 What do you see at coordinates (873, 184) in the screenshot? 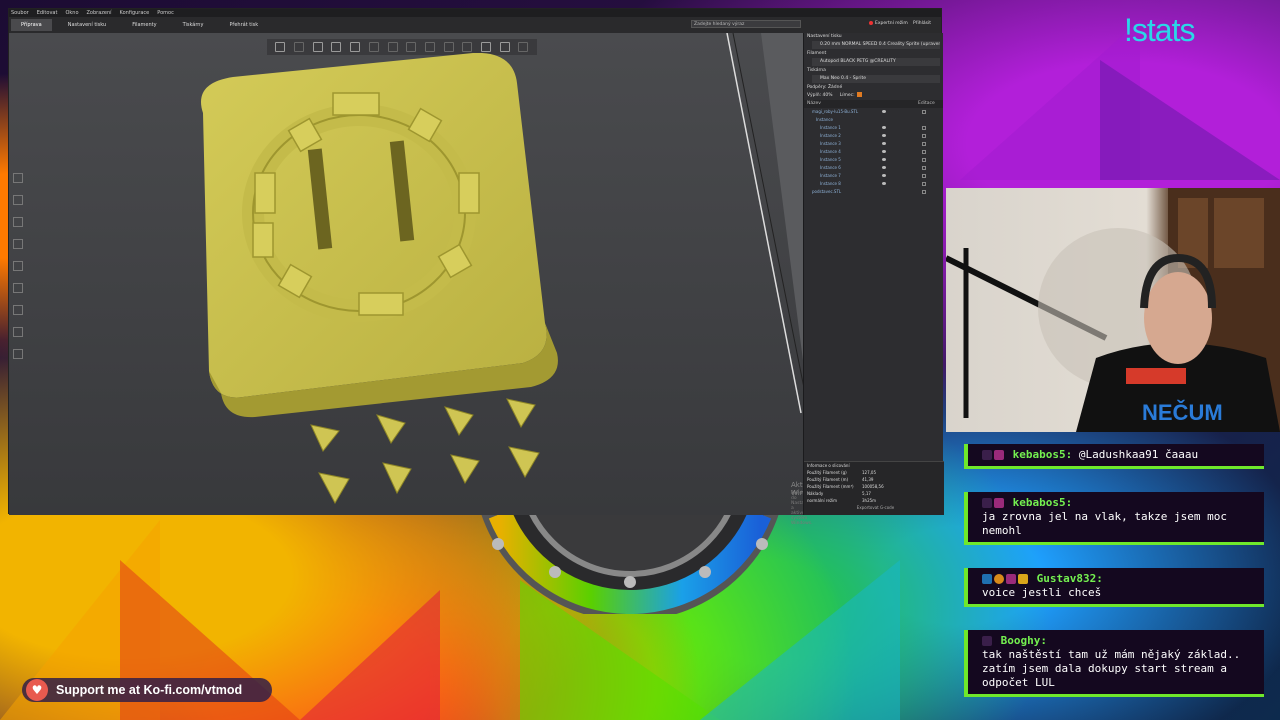
I see `object-row: Instance 8` at bounding box center [873, 184].